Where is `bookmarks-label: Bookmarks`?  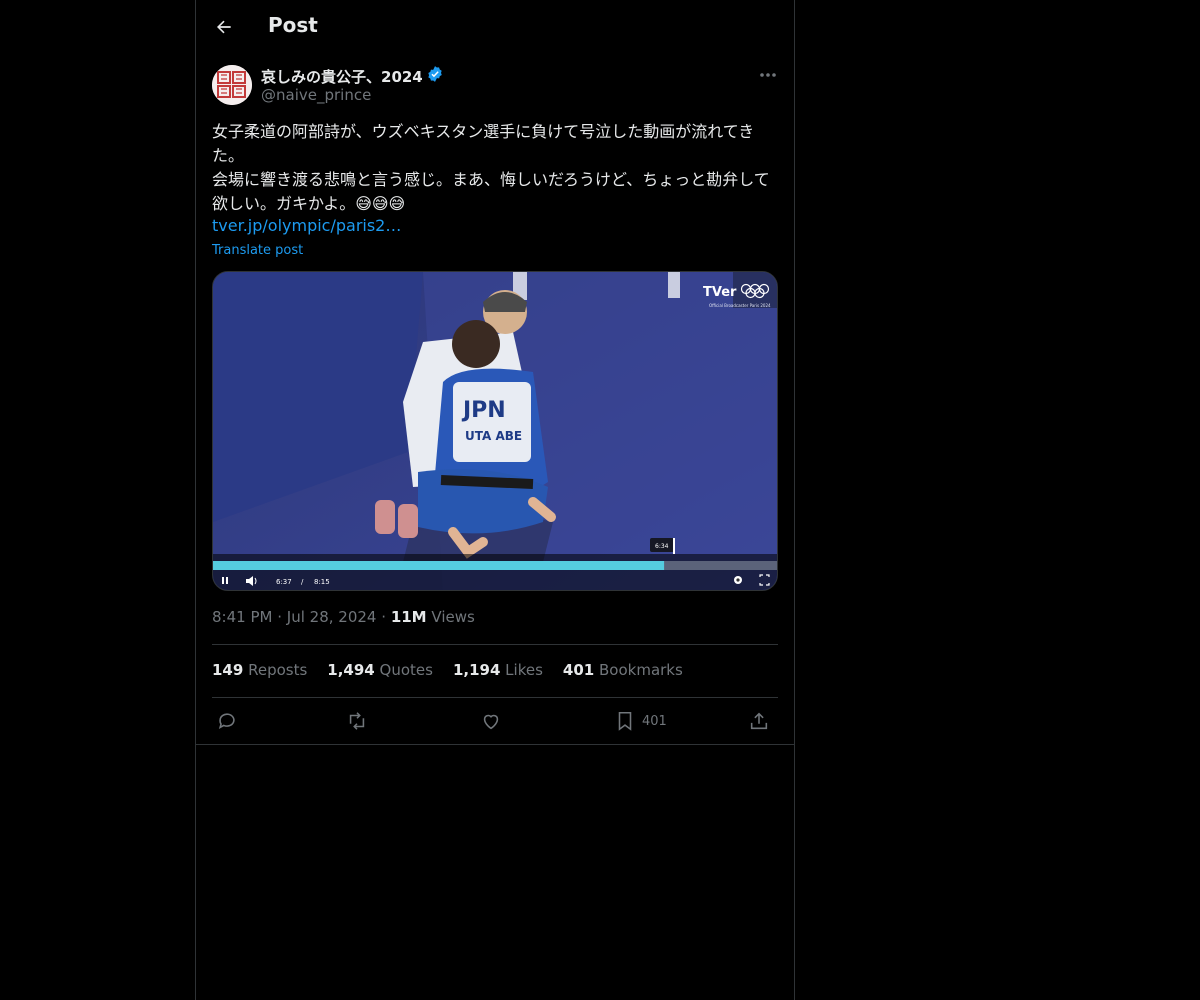
bookmarks-label: Bookmarks is located at coordinates (641, 670).